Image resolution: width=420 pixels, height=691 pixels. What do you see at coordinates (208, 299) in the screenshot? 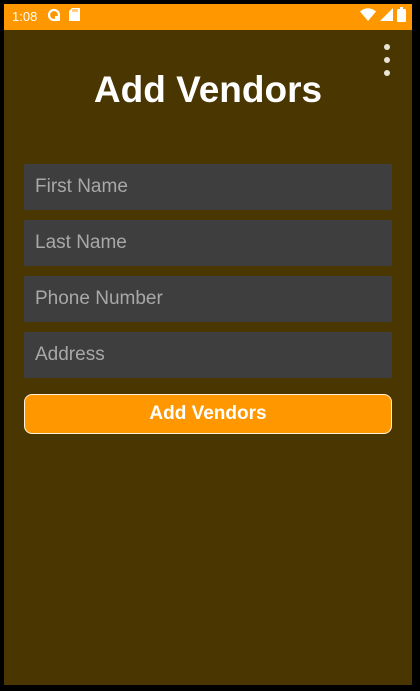
I see `phone-number-field` at bounding box center [208, 299].